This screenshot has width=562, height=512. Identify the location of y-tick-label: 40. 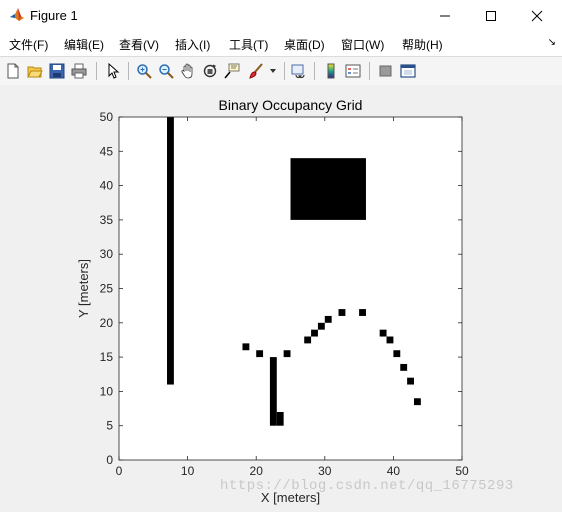
(107, 186).